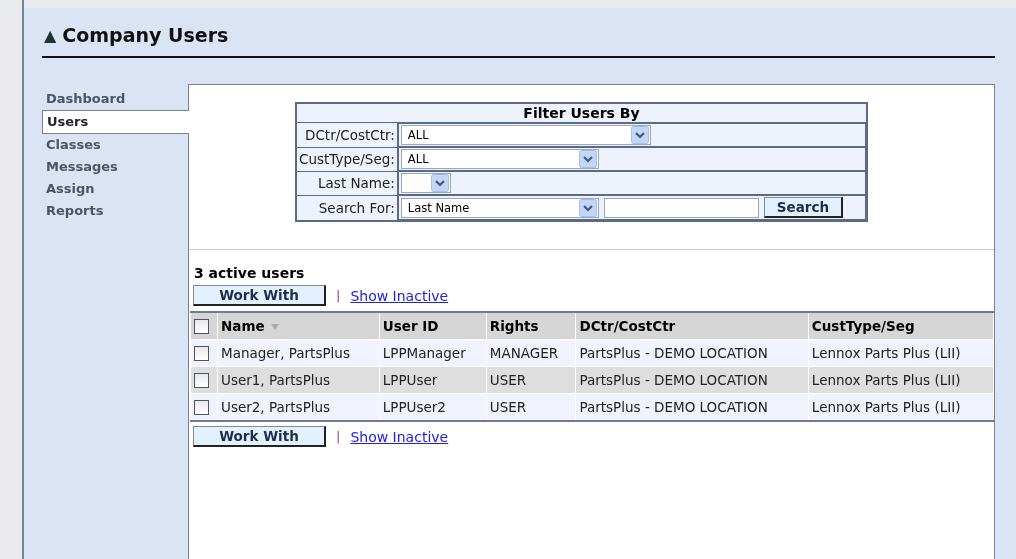 Image resolution: width=1016 pixels, height=559 pixels. I want to click on select-all-checkbox, so click(201, 326).